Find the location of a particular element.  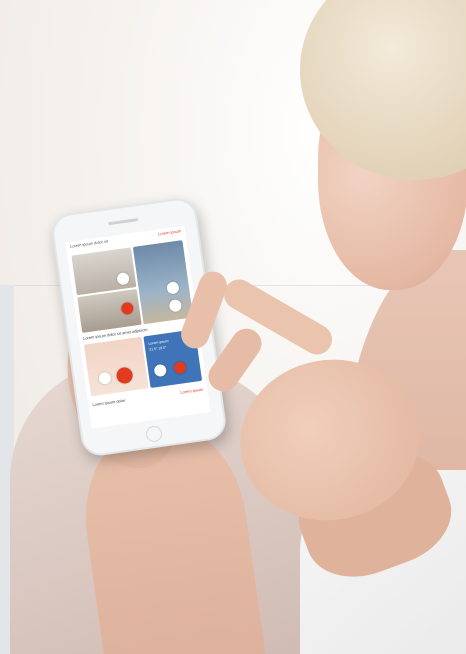

window-blind-tile is located at coordinates (163, 282).